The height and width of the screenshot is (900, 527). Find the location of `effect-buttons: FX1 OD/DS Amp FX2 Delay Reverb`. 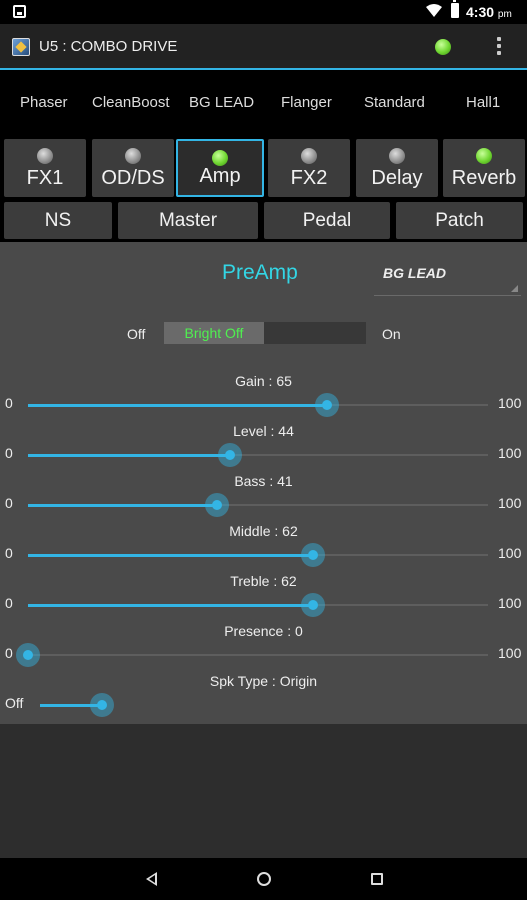

effect-buttons: FX1 OD/DS Amp FX2 Delay Reverb is located at coordinates (263, 168).